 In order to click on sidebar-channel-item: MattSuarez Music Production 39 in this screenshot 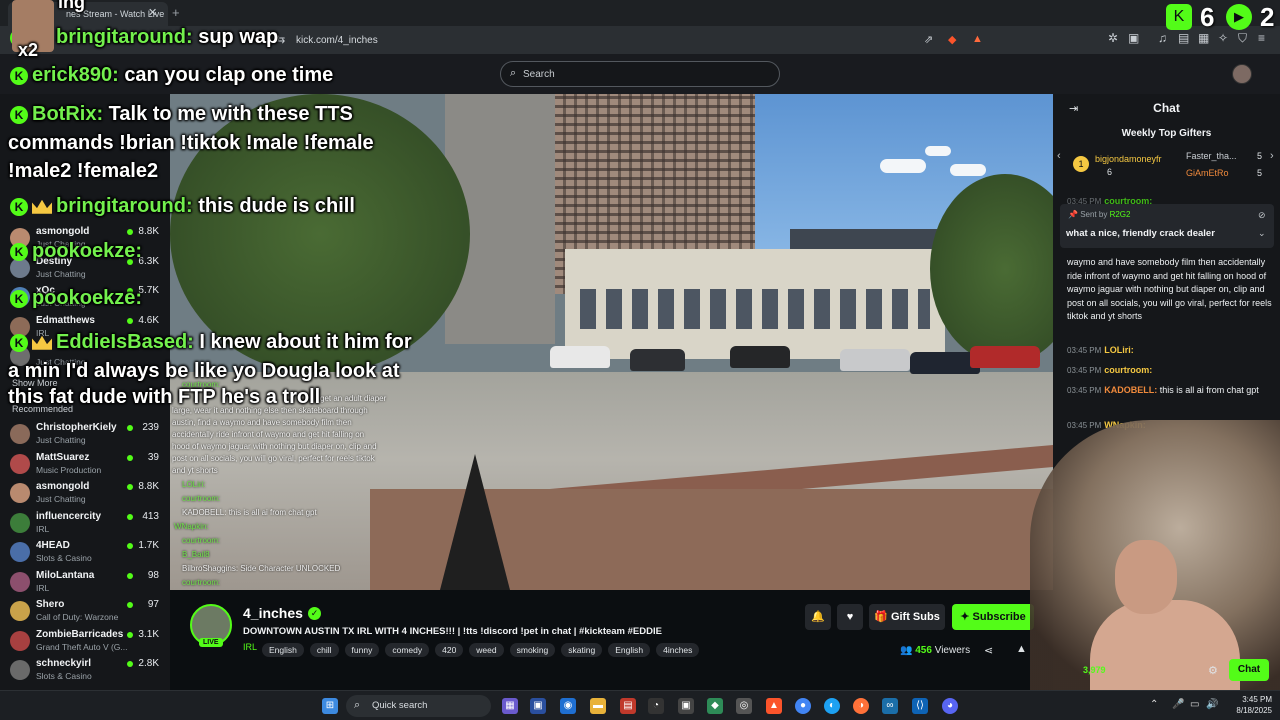, I will do `click(87, 467)`.